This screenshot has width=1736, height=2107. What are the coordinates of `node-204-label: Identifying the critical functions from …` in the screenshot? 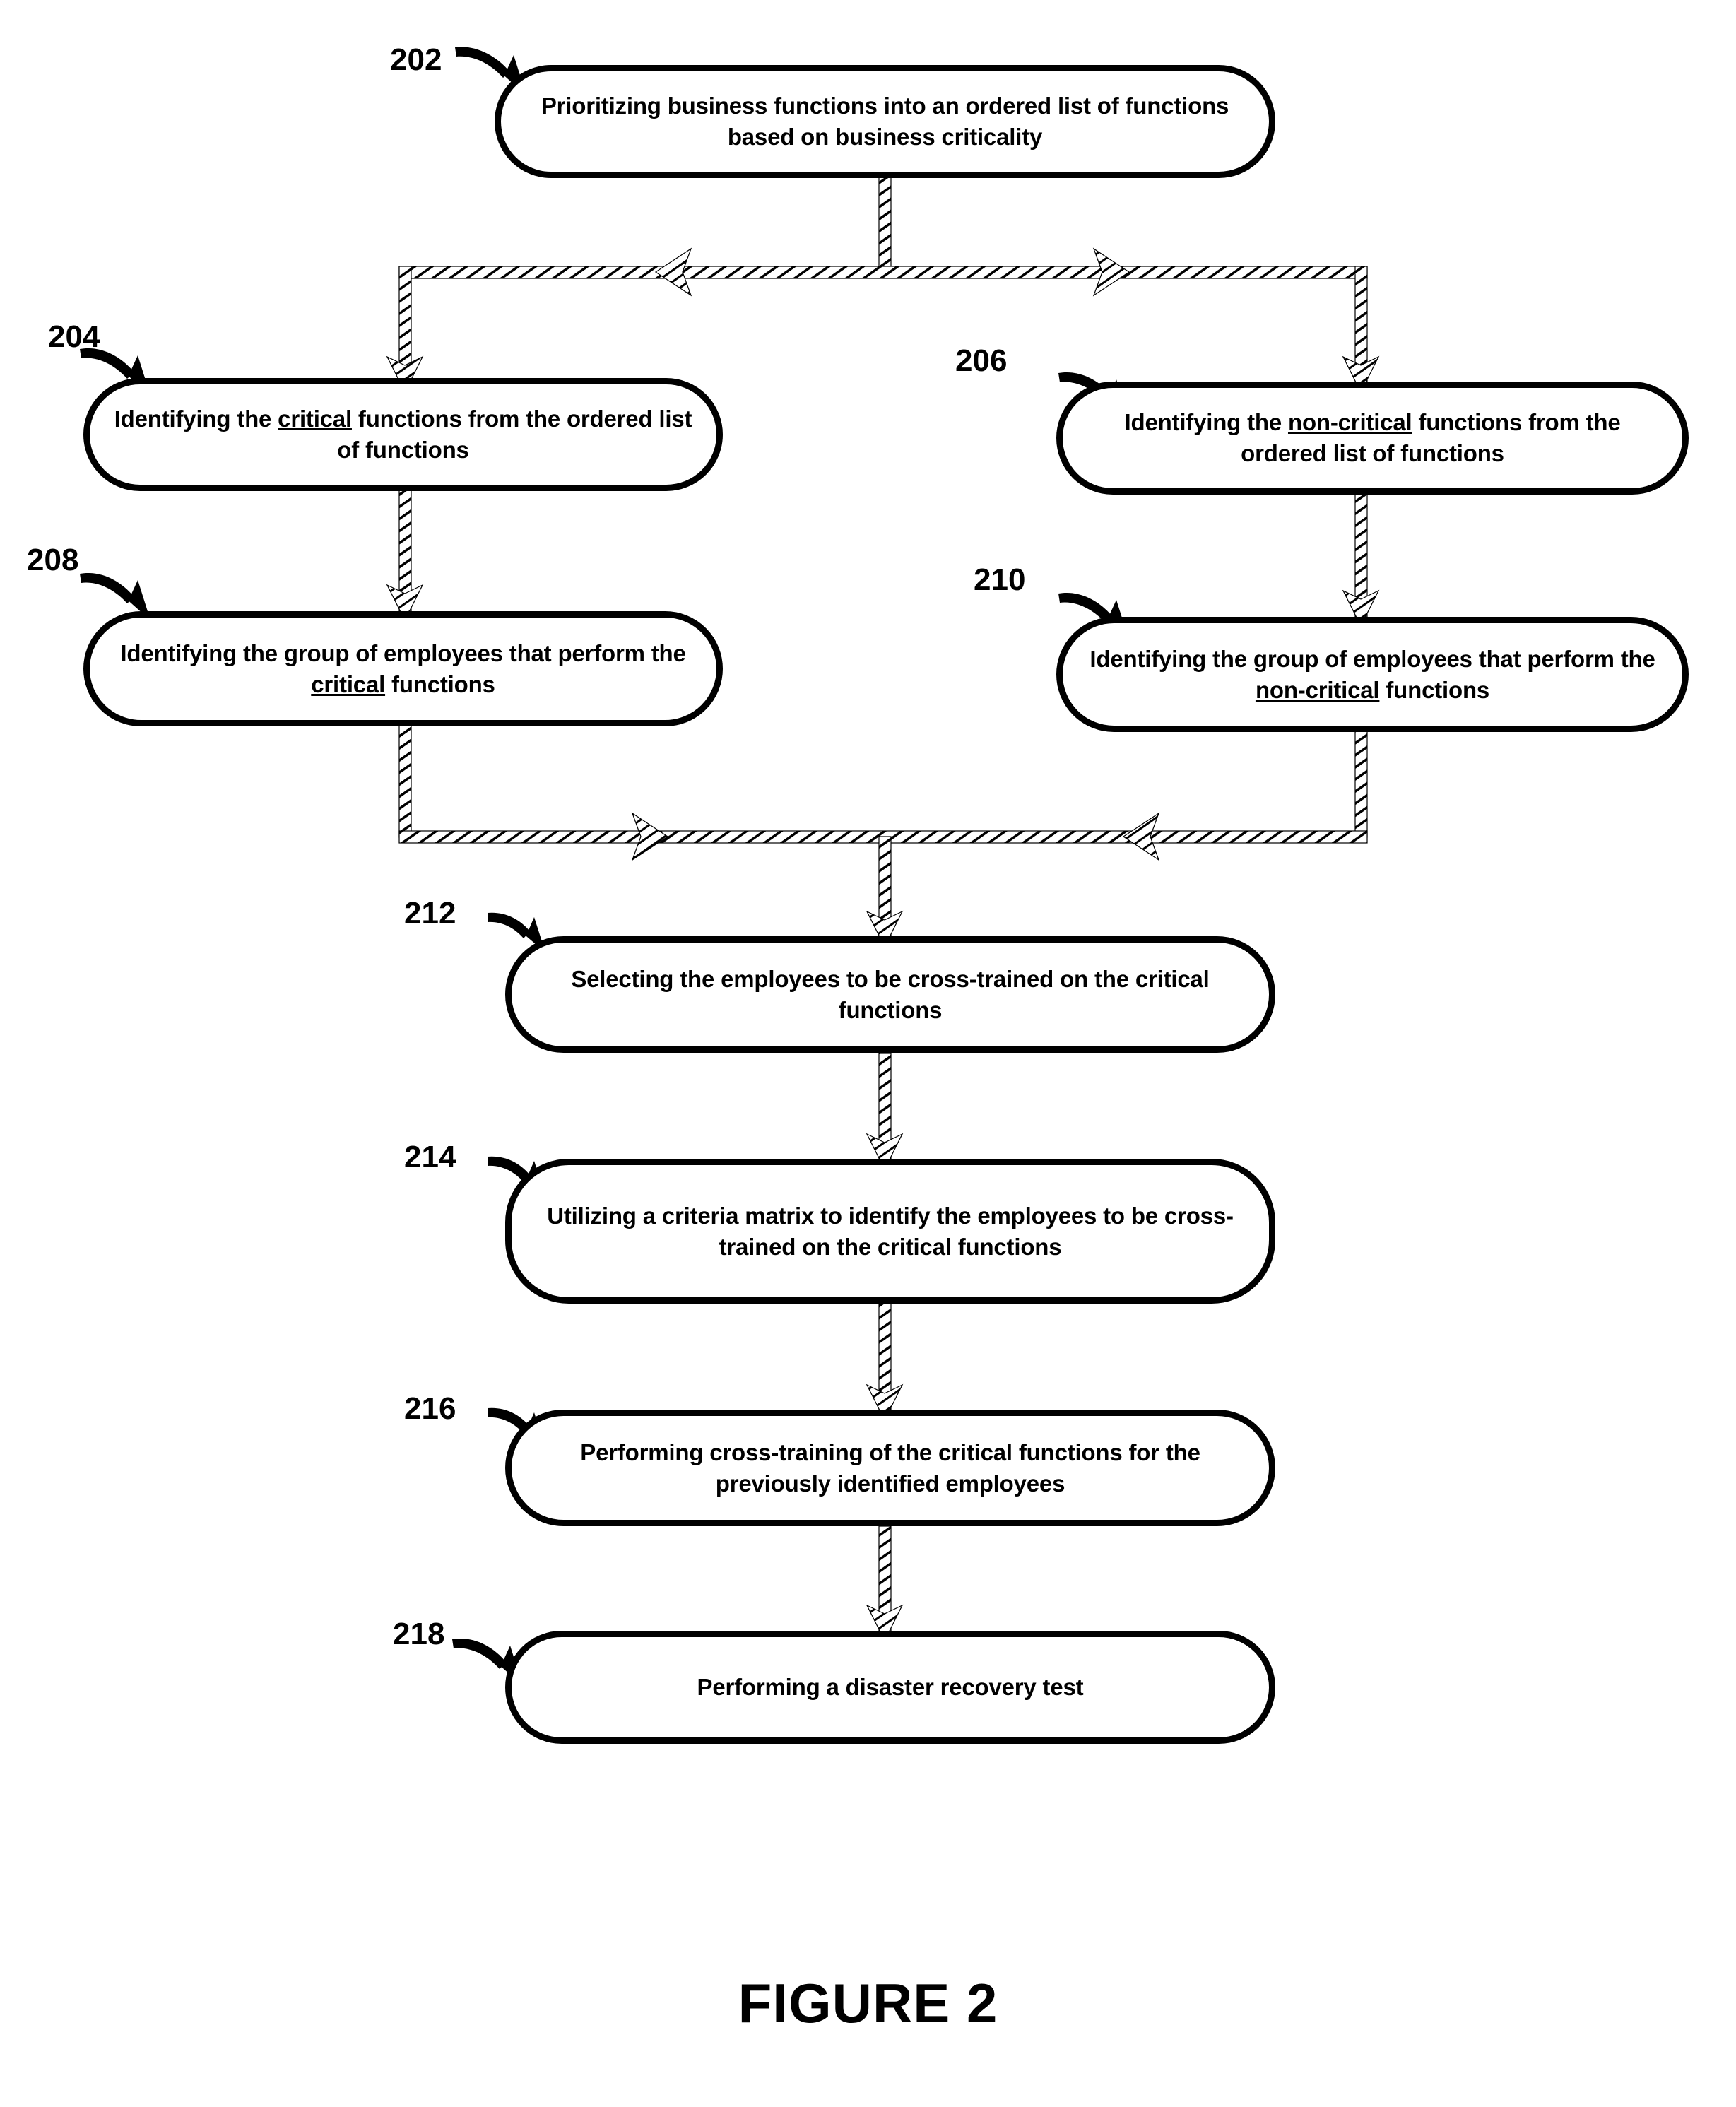 It's located at (403, 434).